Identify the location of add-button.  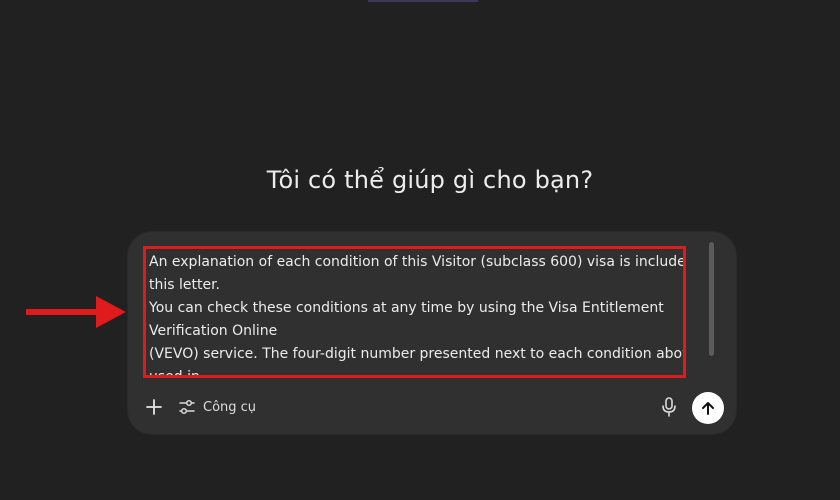
(154, 407).